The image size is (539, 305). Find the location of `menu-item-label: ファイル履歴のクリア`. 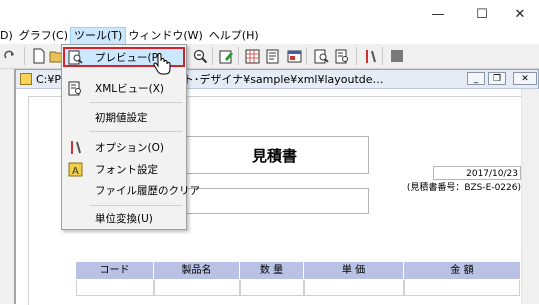

menu-item-label: ファイル履歴のクリア is located at coordinates (147, 190).